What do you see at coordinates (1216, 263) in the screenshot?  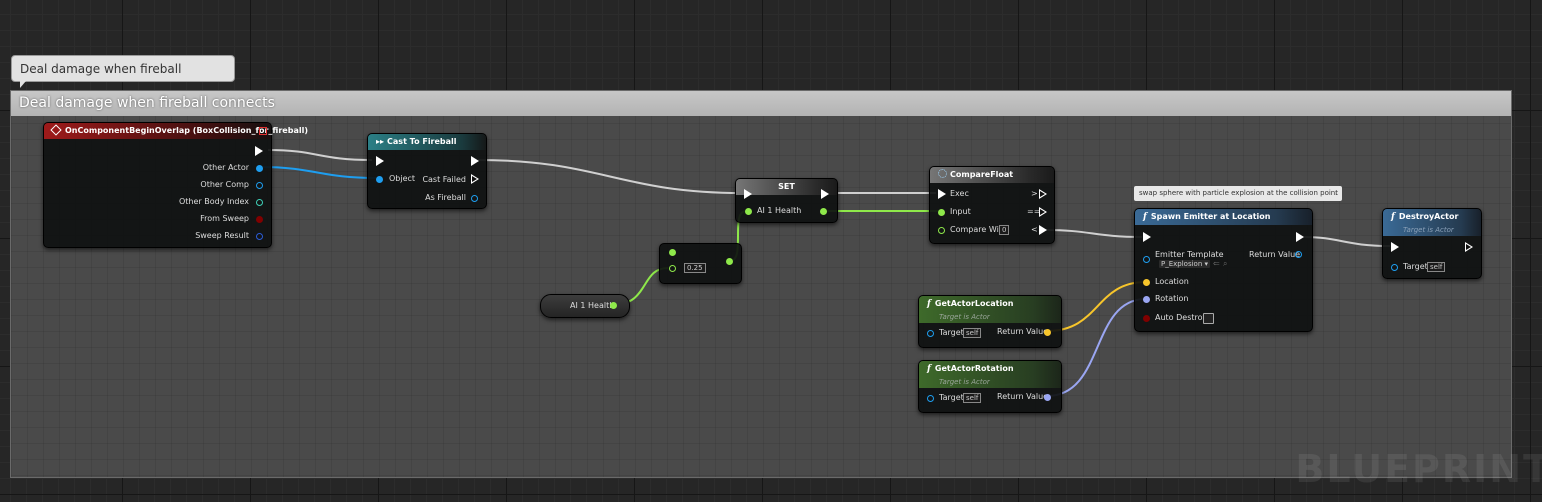 I see `use-selected-asset-arrow-icon: ⇐` at bounding box center [1216, 263].